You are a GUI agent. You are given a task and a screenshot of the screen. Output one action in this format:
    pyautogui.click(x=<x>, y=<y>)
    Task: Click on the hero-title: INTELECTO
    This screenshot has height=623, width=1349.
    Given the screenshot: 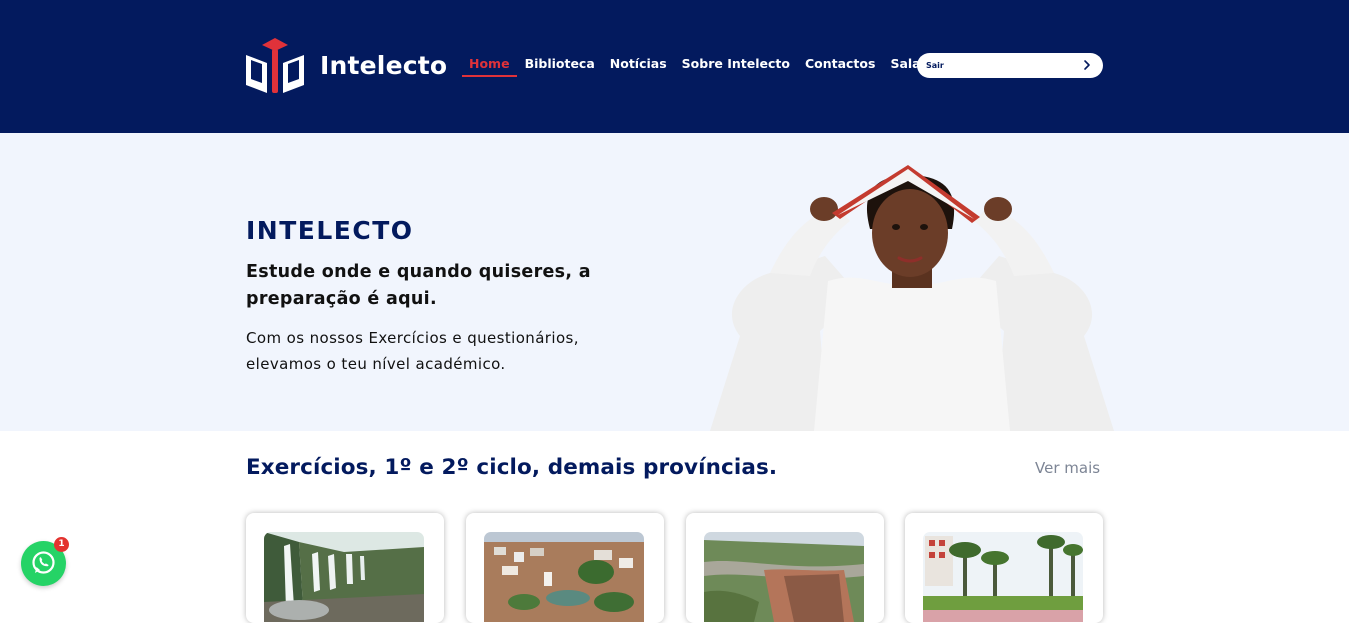 What is the action you would take?
    pyautogui.click(x=330, y=230)
    